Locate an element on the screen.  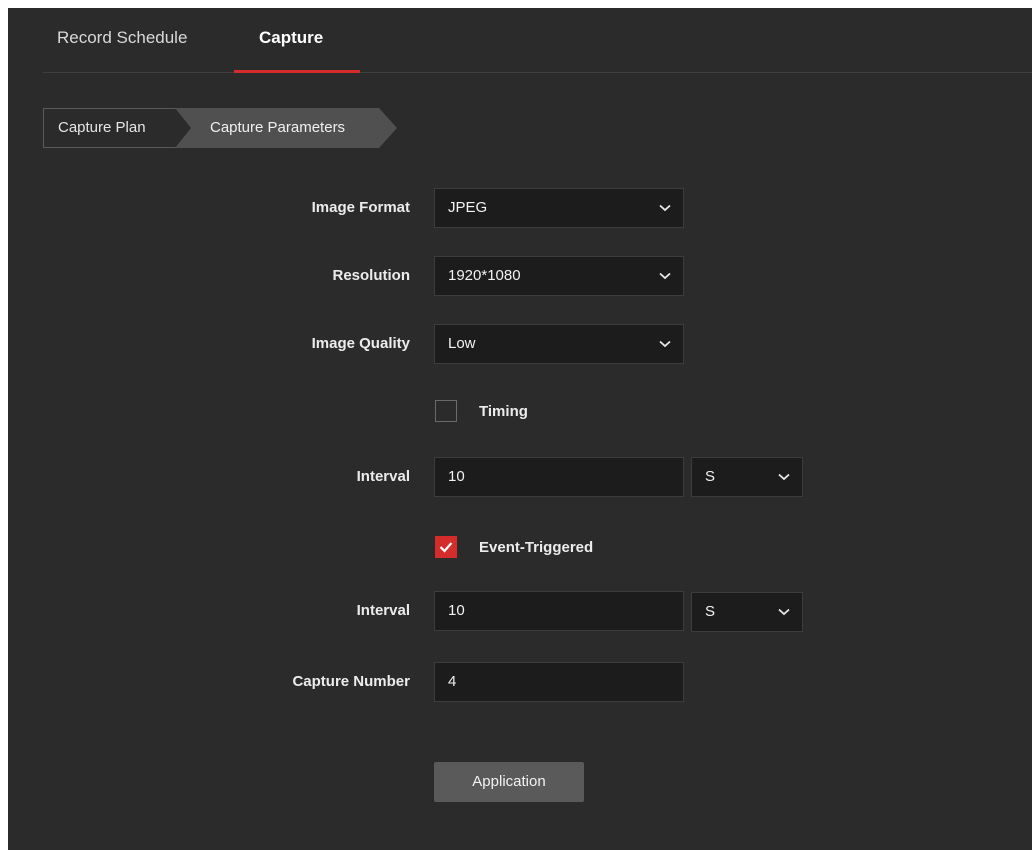
image-quality-label: Image Quality is located at coordinates (360, 343).